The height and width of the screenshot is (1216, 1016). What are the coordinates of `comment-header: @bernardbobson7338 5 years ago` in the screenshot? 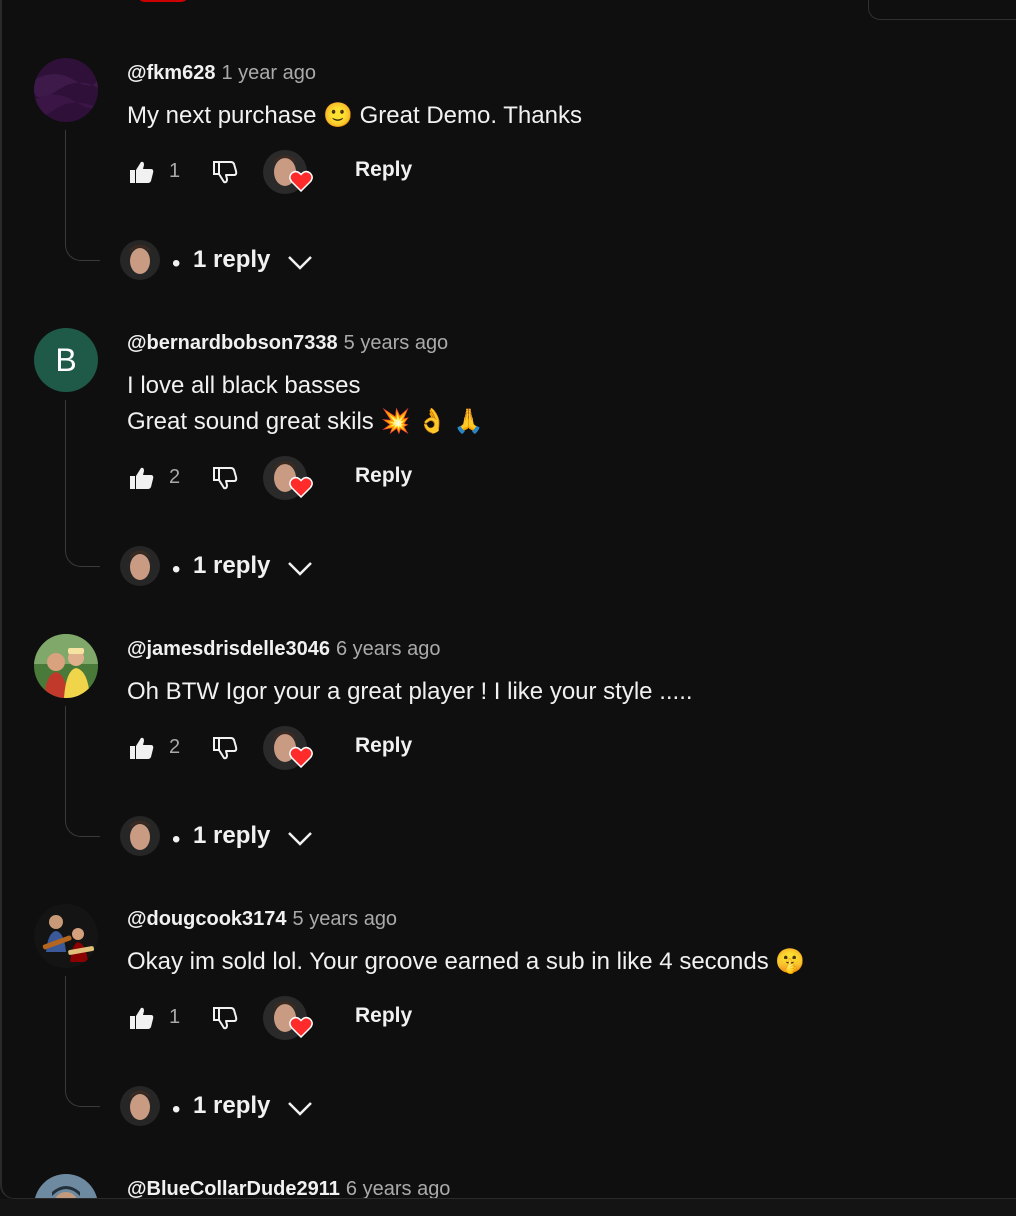 It's located at (287, 343).